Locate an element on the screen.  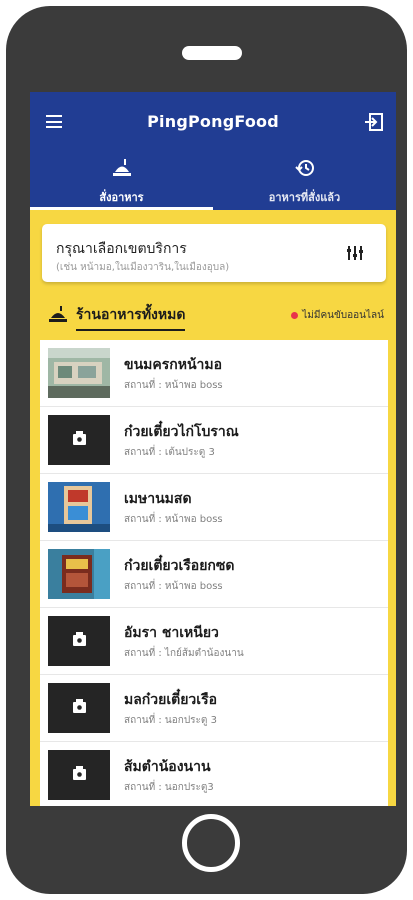
restaurant-item: เมษานมสดสถานที่ : หน้าพอ boss is located at coordinates (214, 507).